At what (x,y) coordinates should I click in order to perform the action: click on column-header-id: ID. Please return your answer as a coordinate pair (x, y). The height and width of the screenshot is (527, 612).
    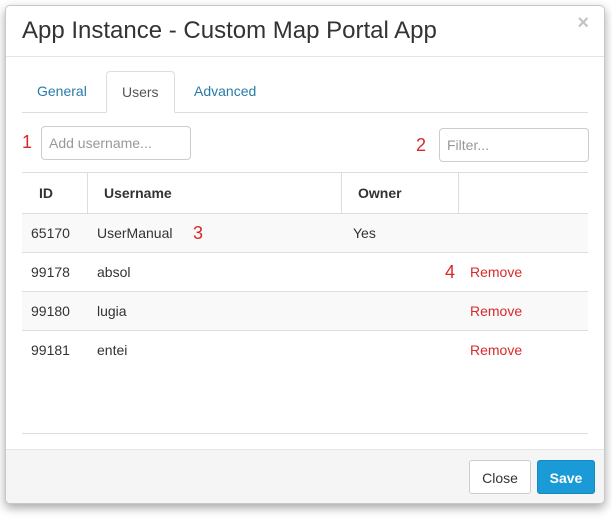
    Looking at the image, I should click on (46, 193).